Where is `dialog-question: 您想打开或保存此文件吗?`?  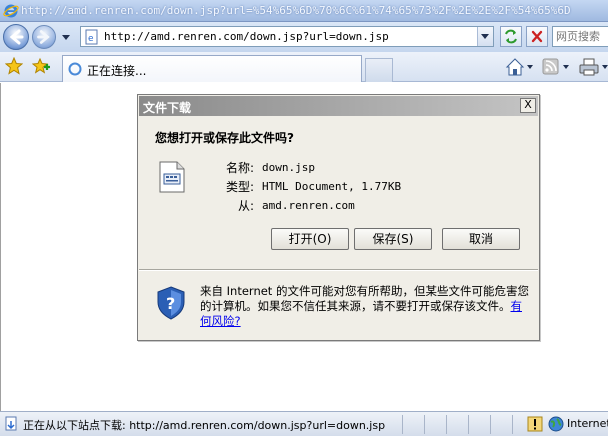
dialog-question: 您想打开或保存此文件吗? is located at coordinates (224, 138).